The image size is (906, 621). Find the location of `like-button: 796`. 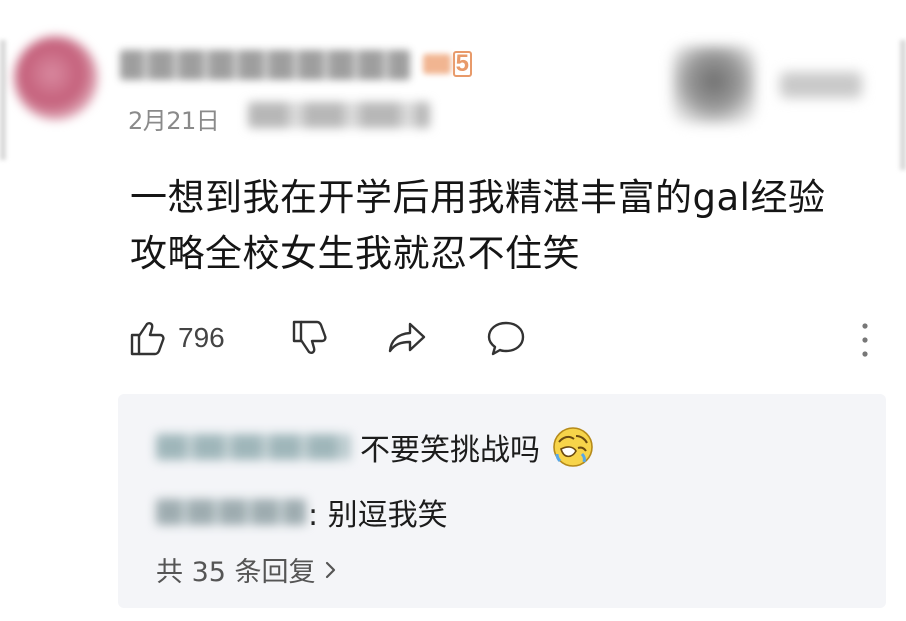

like-button: 796 is located at coordinates (176, 338).